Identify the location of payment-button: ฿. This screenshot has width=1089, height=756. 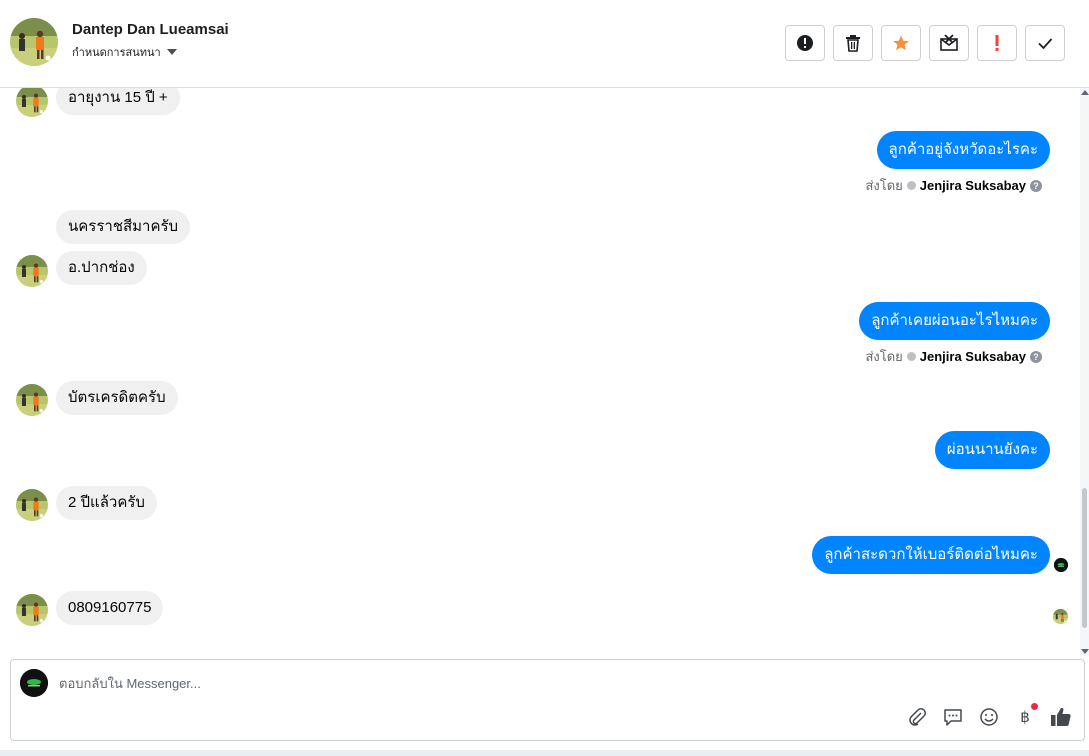
(1026, 715).